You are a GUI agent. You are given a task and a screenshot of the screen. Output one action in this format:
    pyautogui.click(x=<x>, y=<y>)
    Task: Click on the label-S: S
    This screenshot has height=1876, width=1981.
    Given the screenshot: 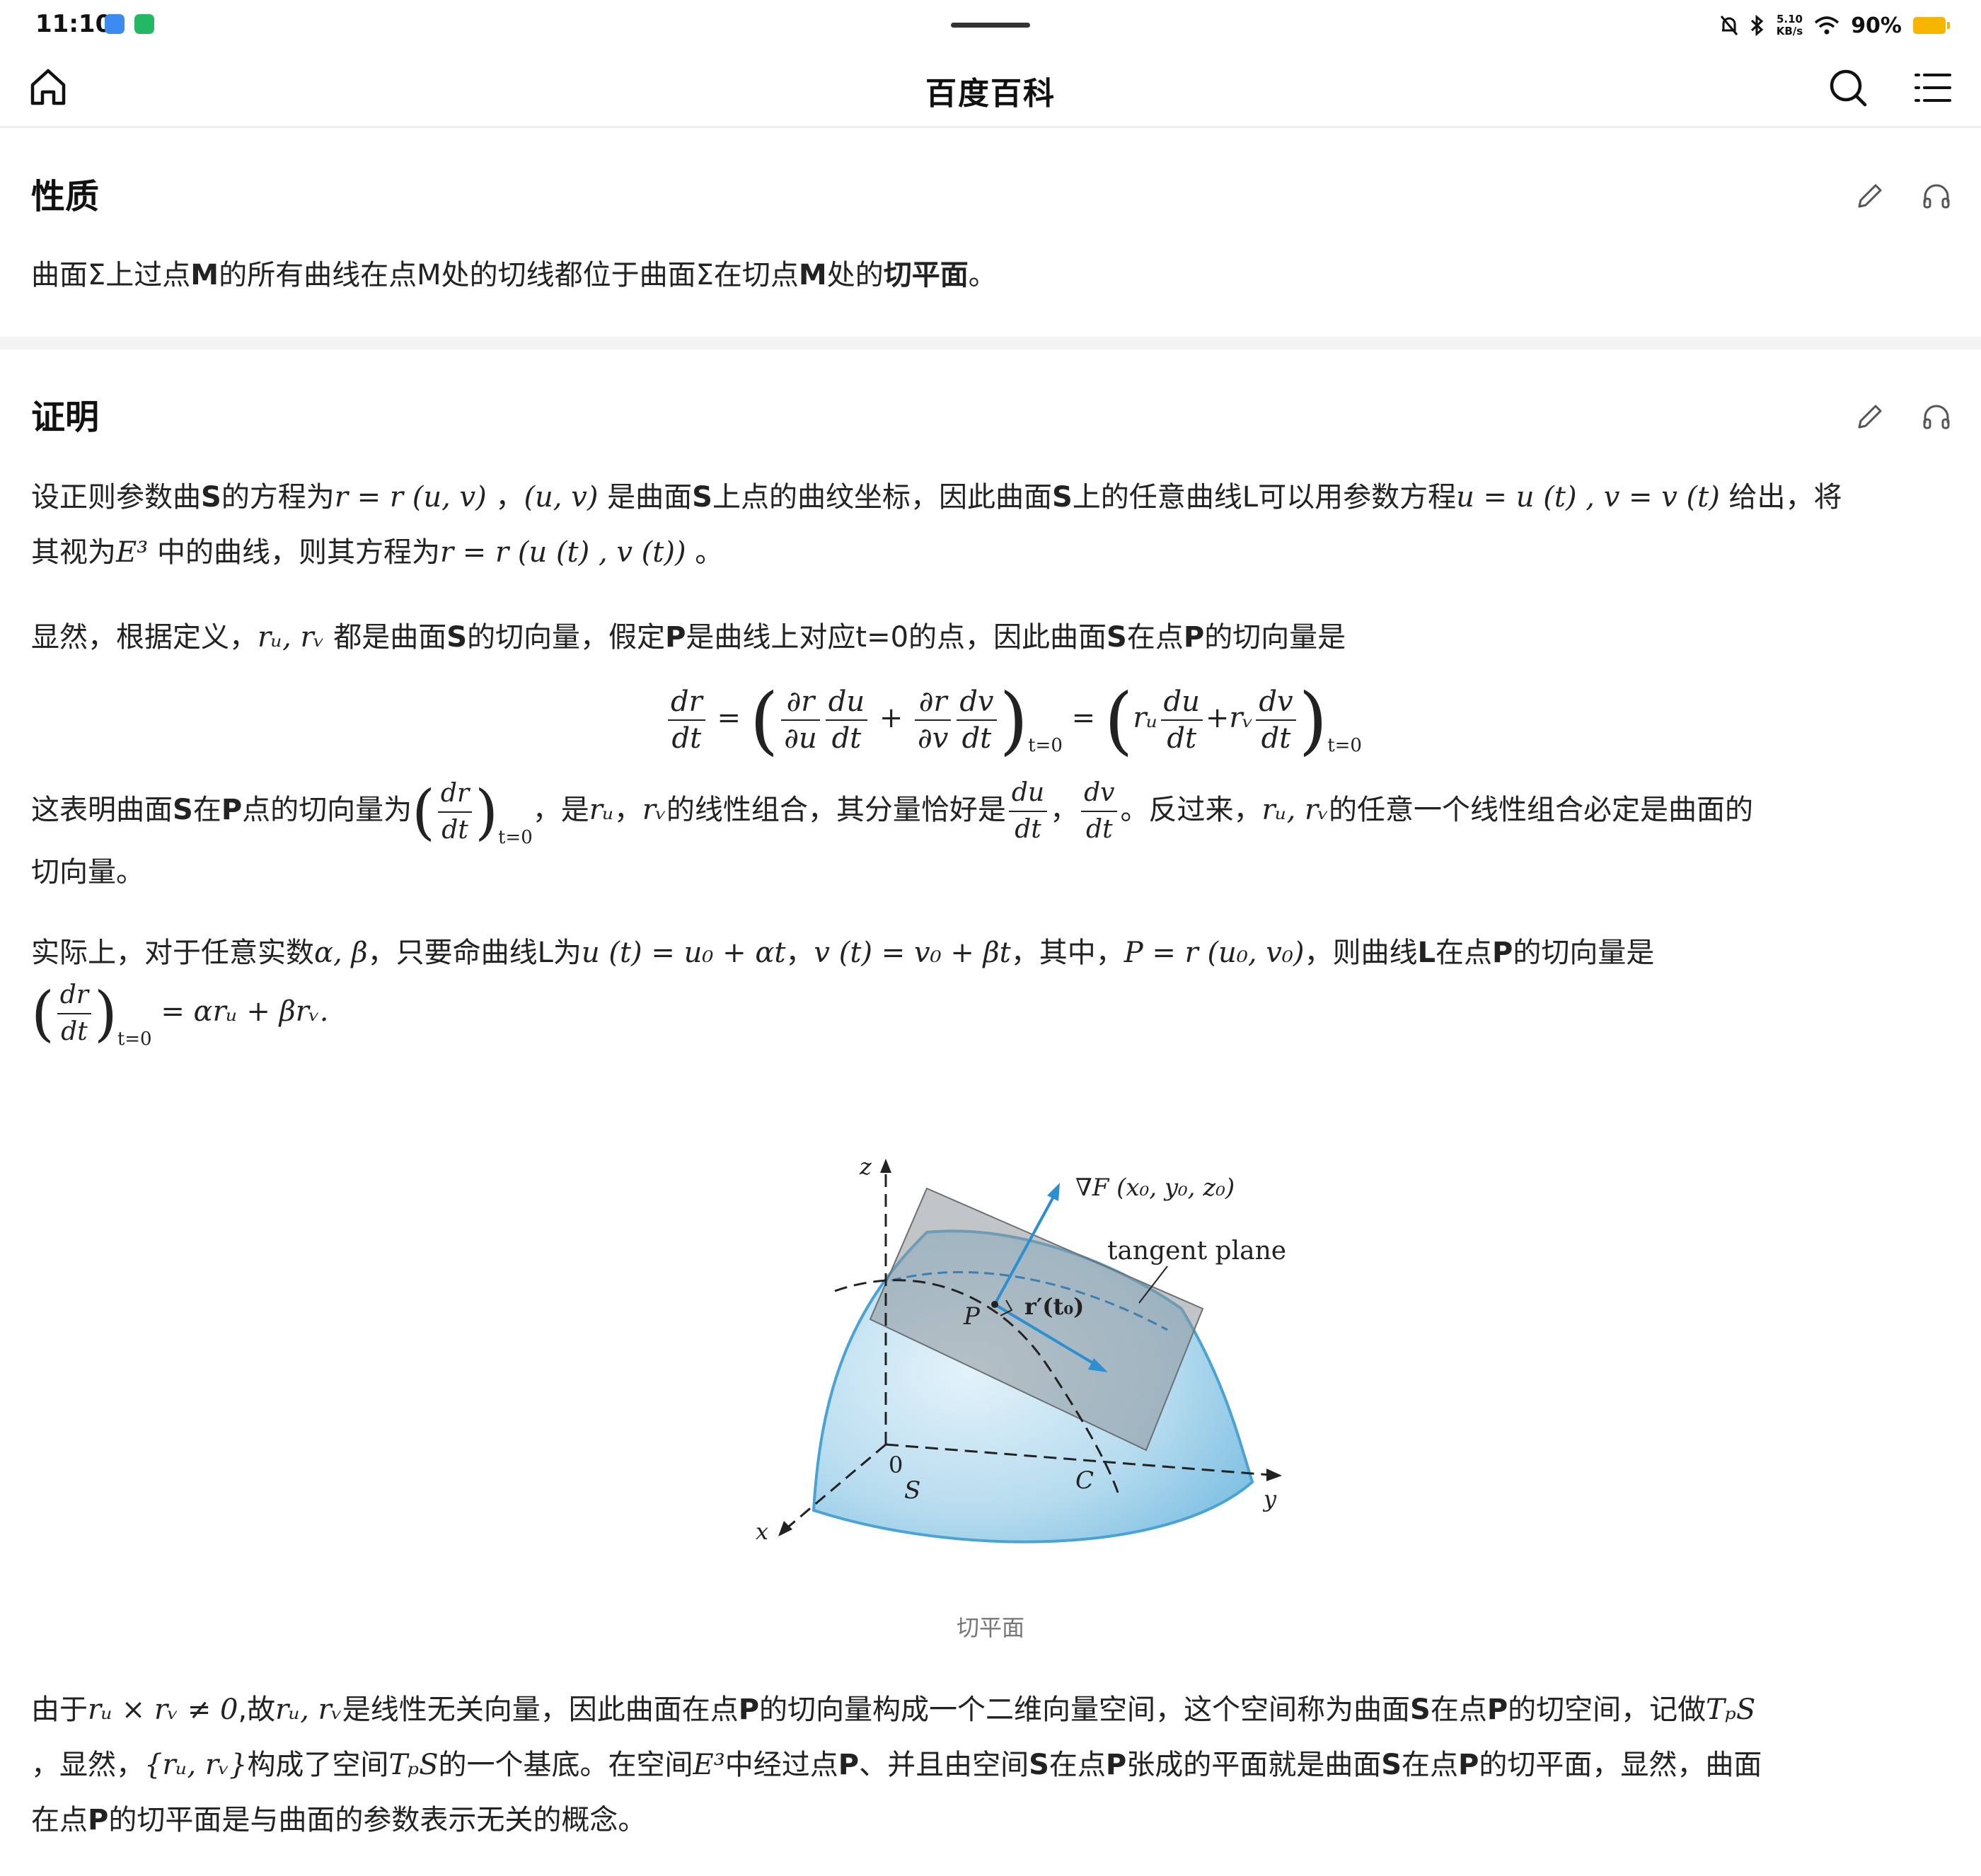 What is the action you would take?
    pyautogui.click(x=912, y=1490)
    